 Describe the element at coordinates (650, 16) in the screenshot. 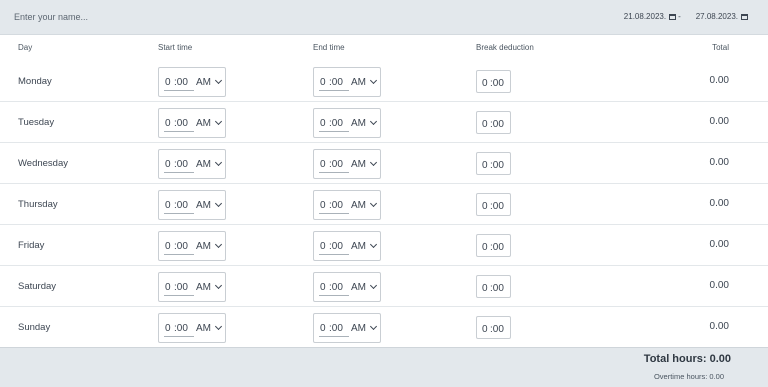

I see `date-from-field: 21.08.2023.` at that location.